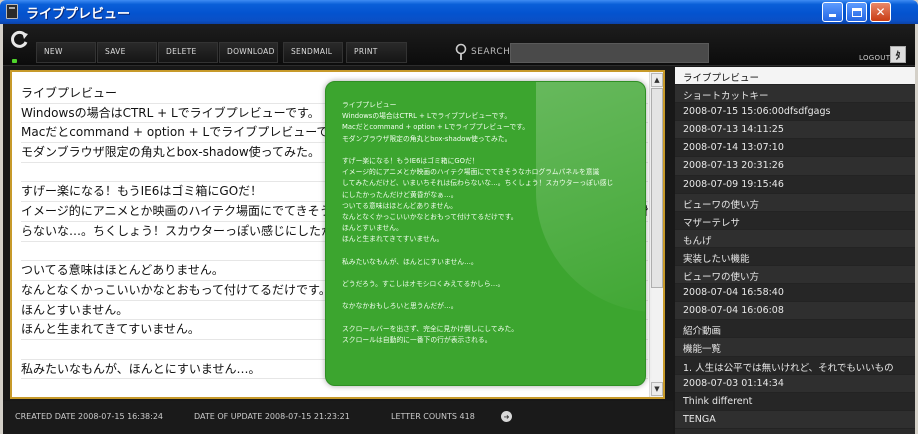 This screenshot has width=918, height=434. Describe the element at coordinates (506, 416) in the screenshot. I see `arrow-right-icon: ➜` at that location.